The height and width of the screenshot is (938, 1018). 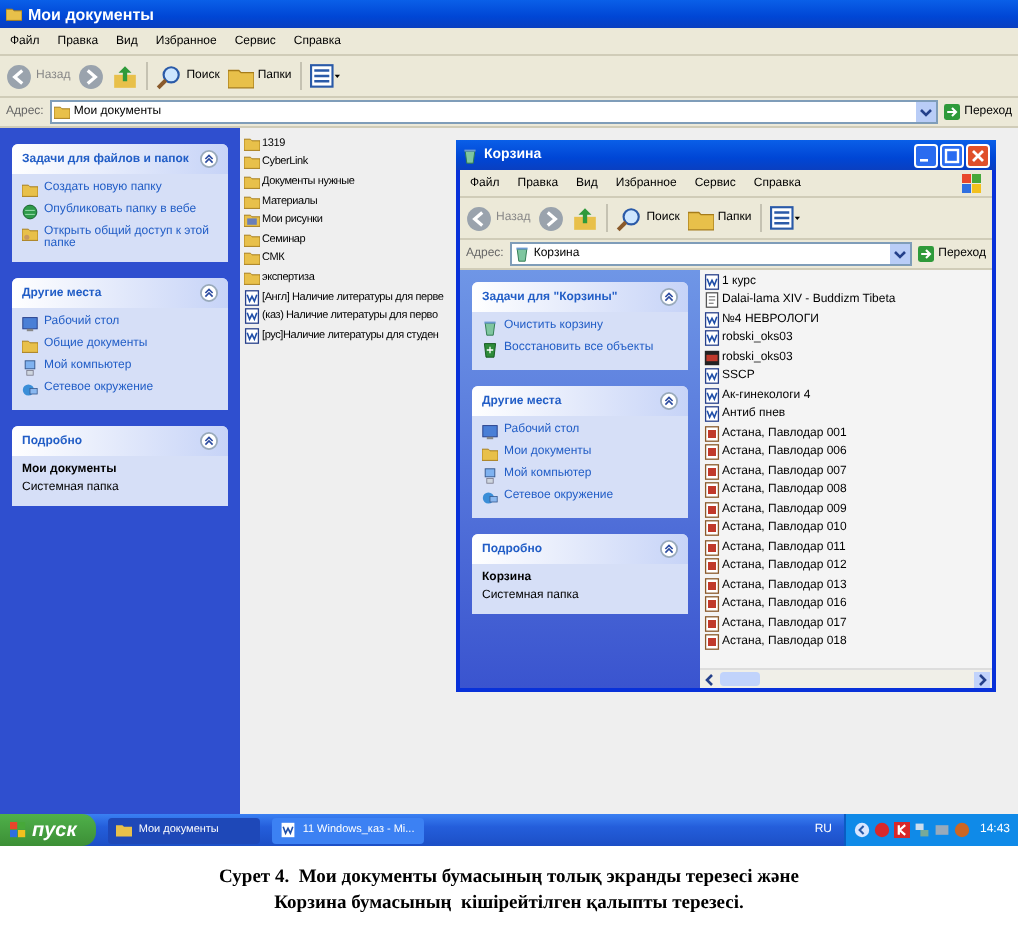 I want to click on close-icon, so click(x=978, y=155).